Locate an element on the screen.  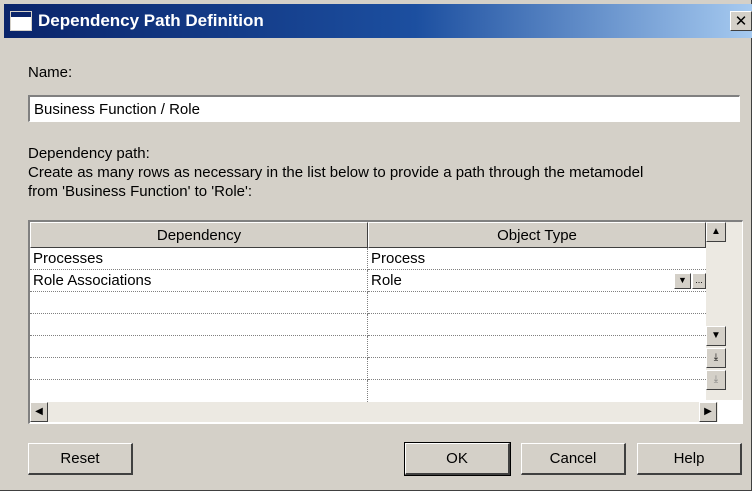
grid-cell-dependency: Processes is located at coordinates (199, 259).